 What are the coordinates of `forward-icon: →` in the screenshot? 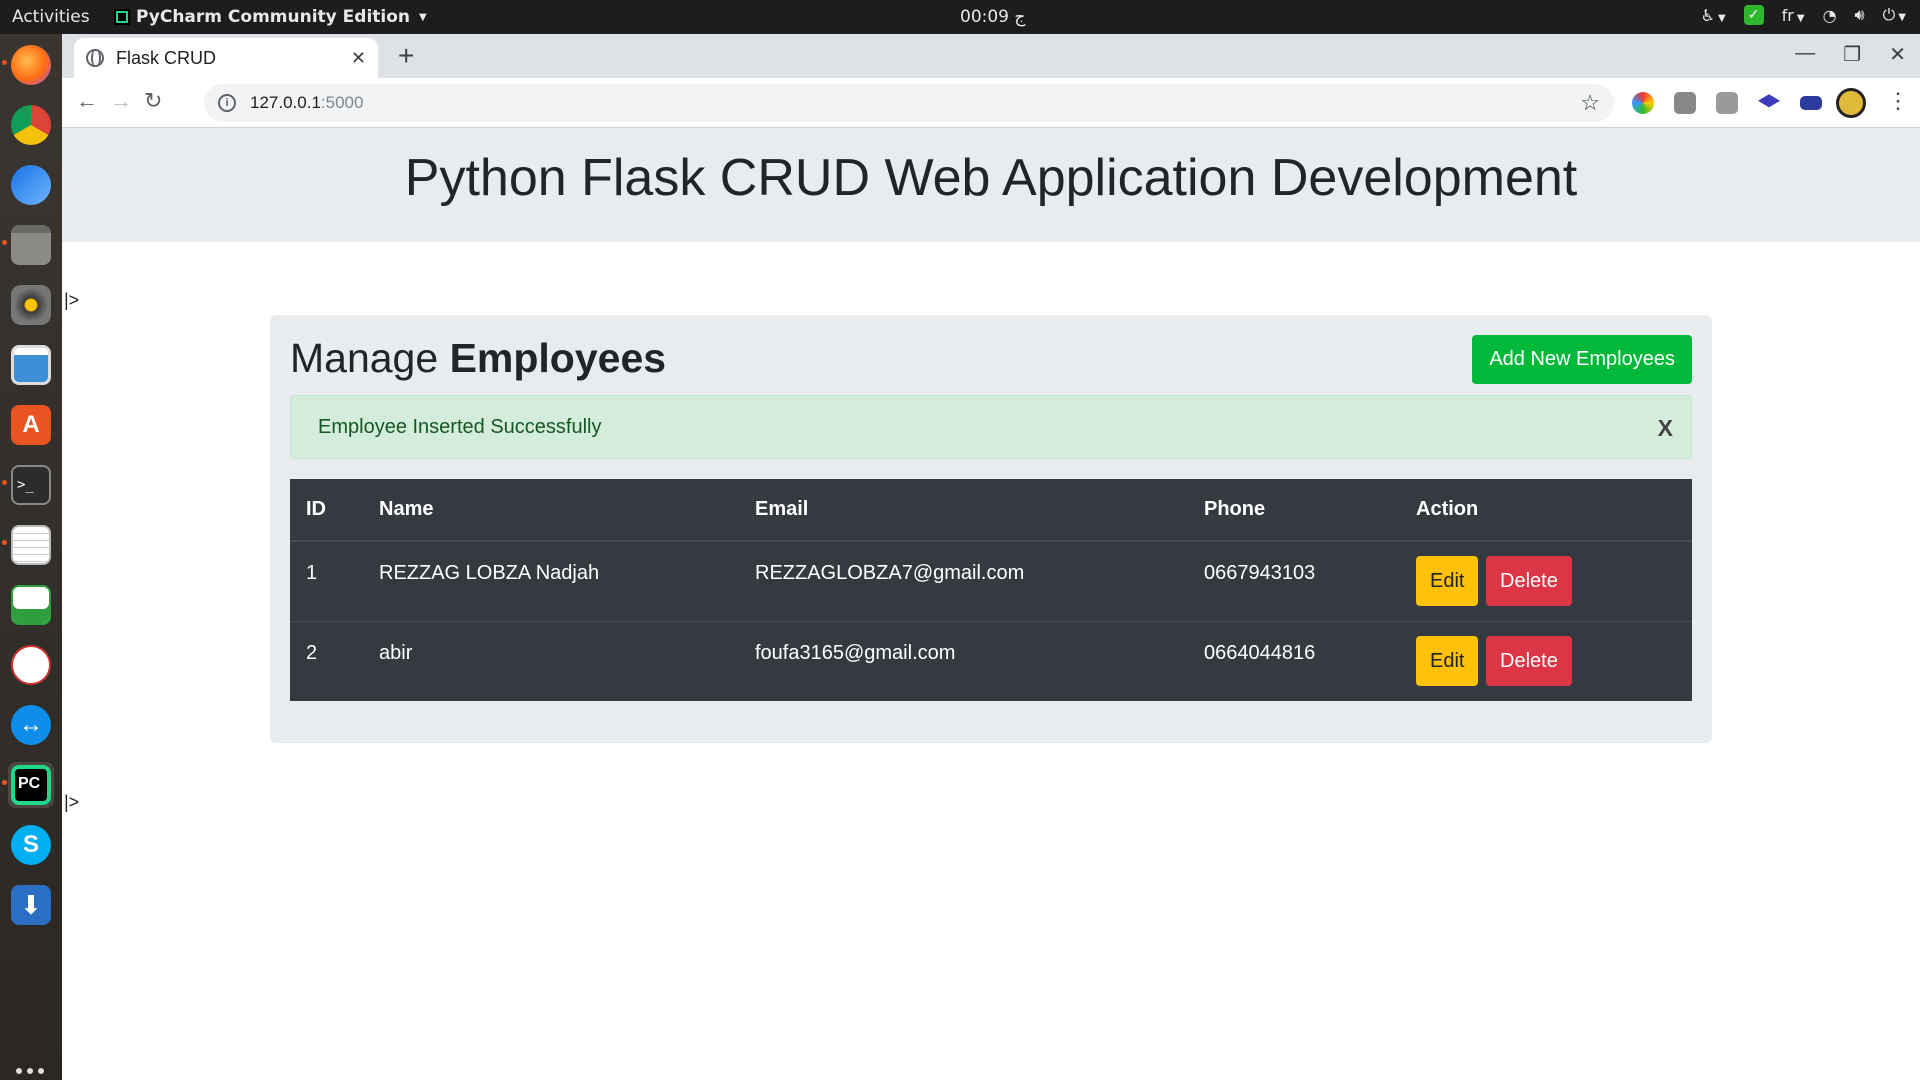 It's located at (121, 101).